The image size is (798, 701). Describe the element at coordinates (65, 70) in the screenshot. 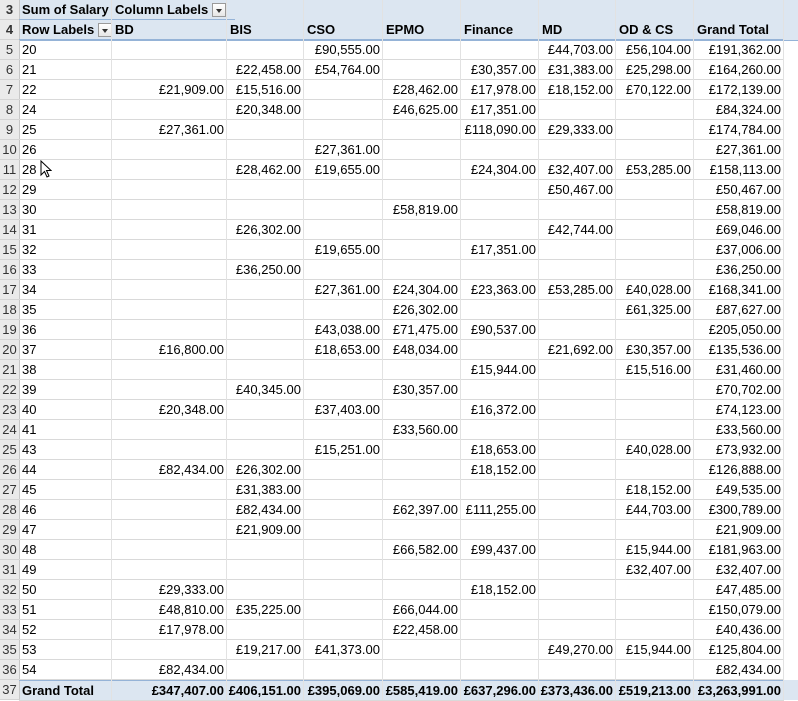

I see `row-label-cell: 21` at that location.